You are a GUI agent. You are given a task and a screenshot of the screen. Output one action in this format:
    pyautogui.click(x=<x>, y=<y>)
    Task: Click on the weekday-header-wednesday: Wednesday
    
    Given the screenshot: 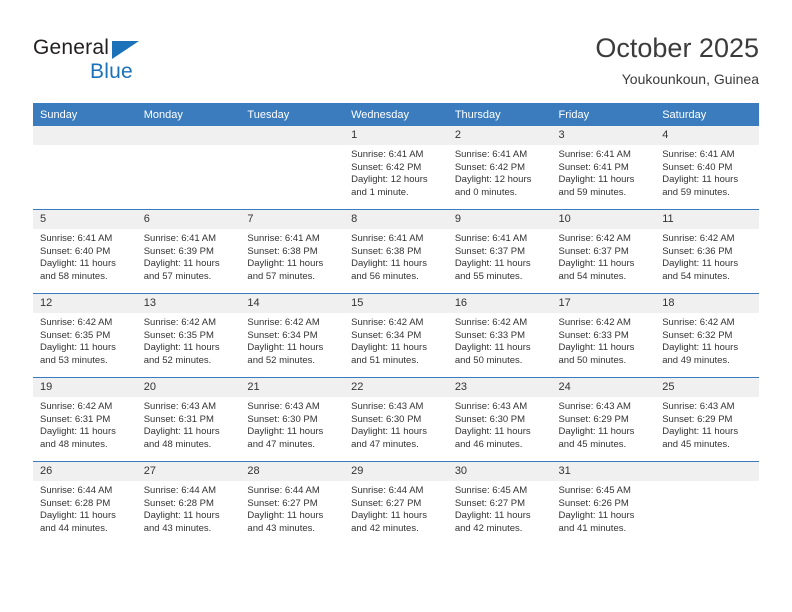 What is the action you would take?
    pyautogui.click(x=396, y=114)
    